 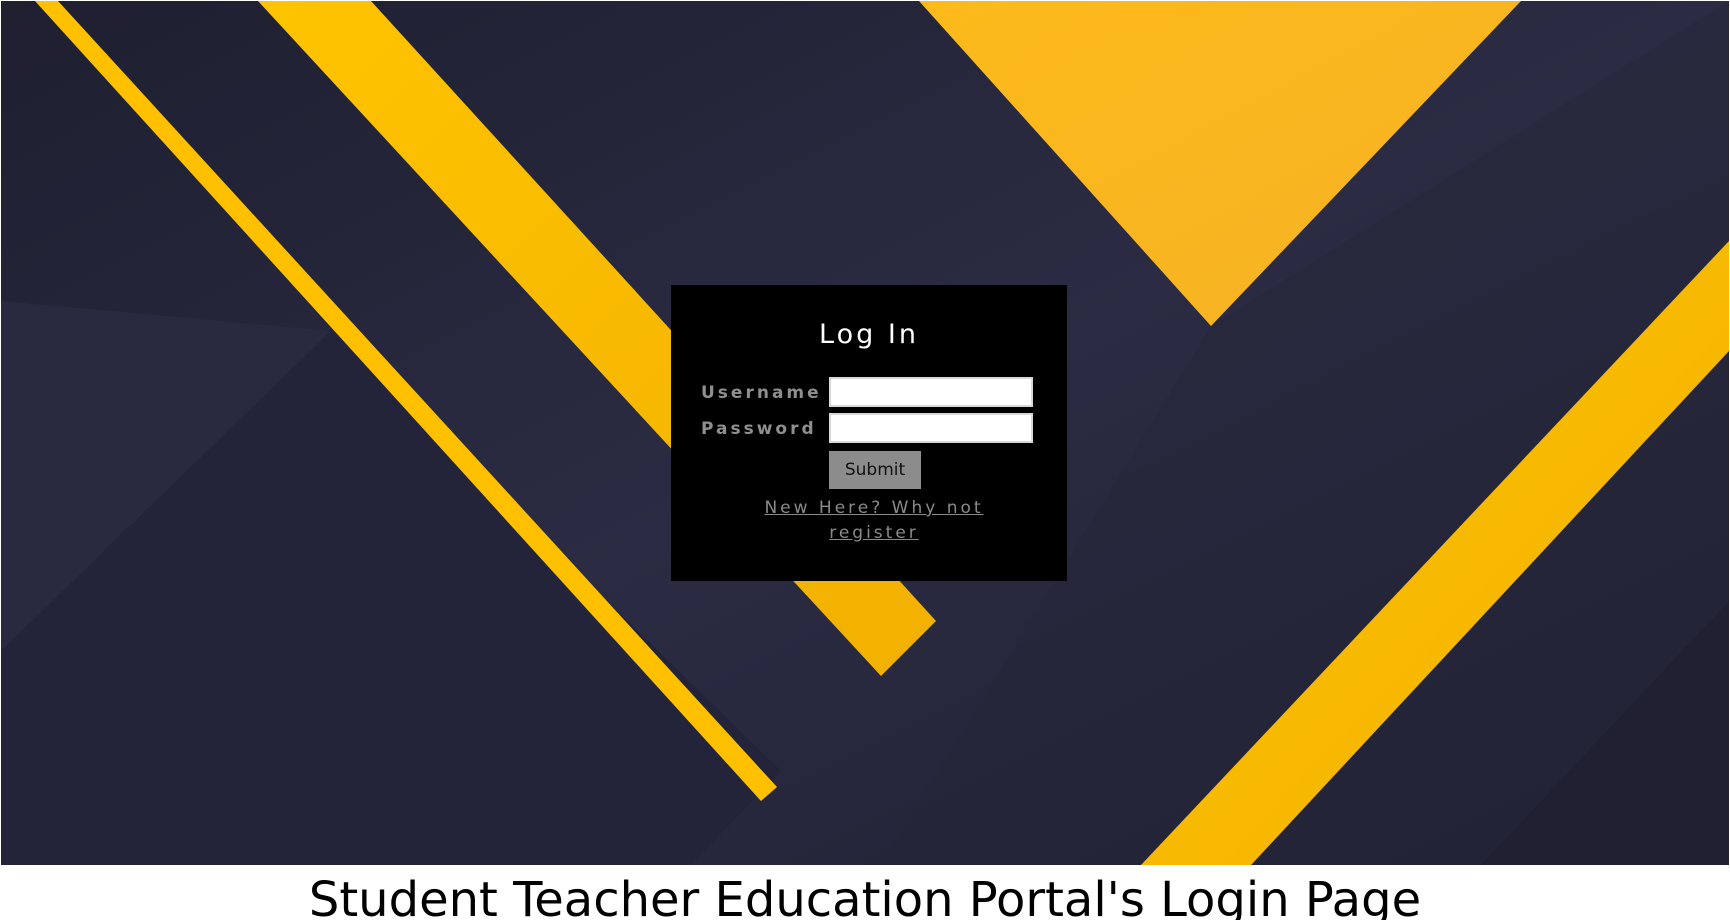 What do you see at coordinates (874, 521) in the screenshot?
I see `register-link: New Here? Why not register` at bounding box center [874, 521].